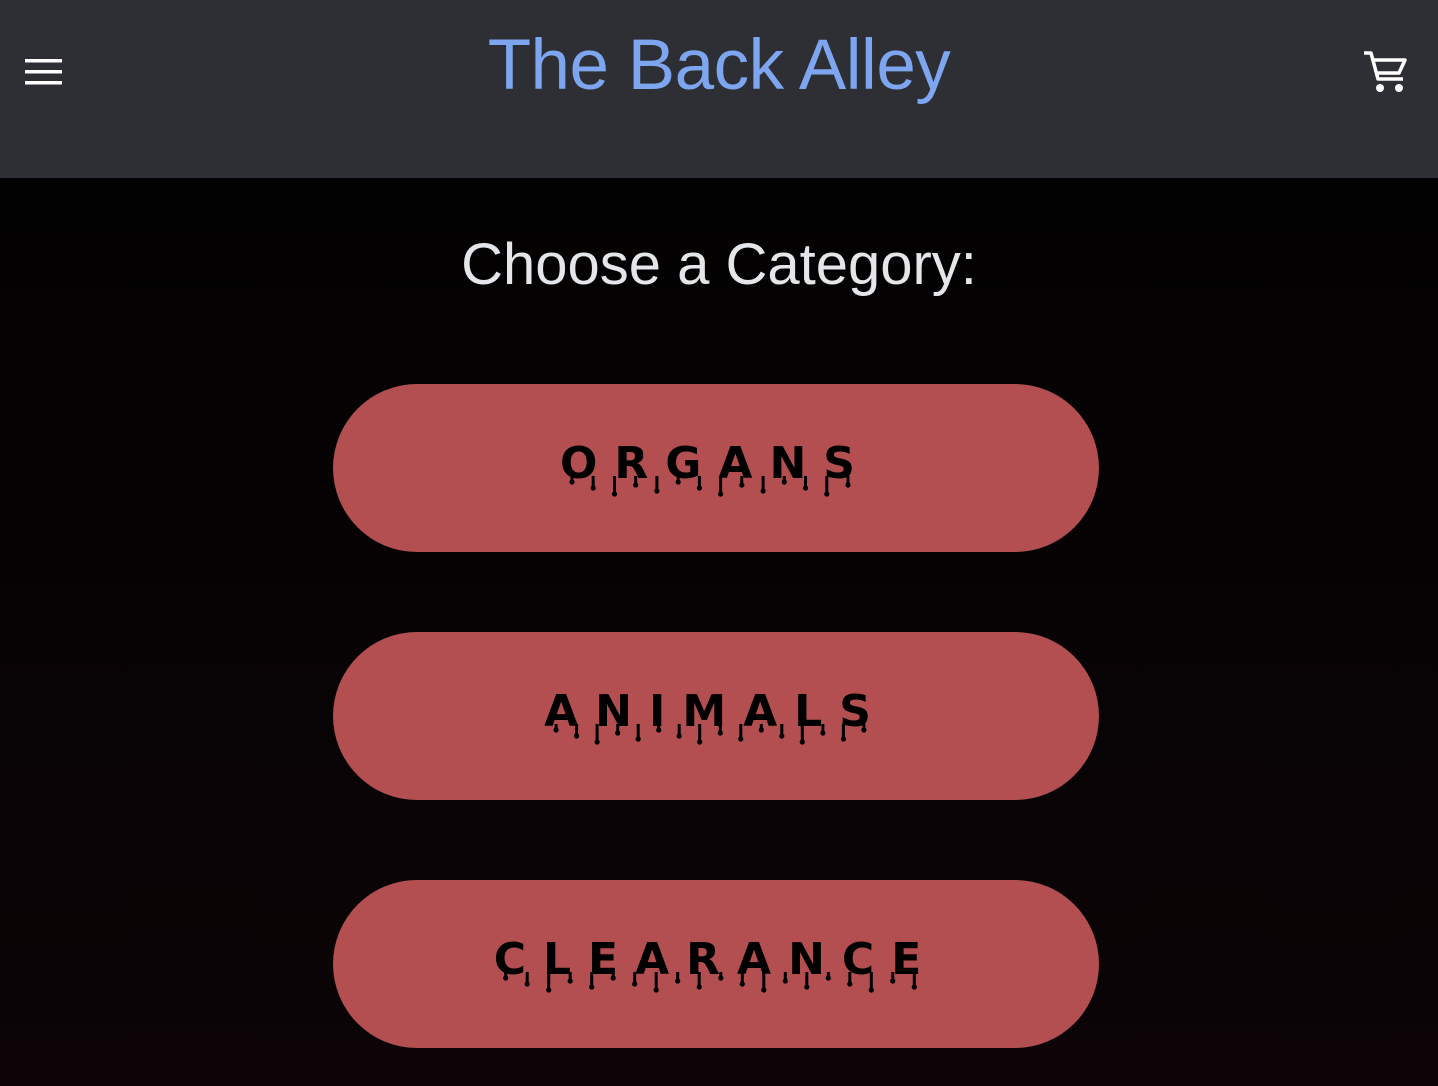 This screenshot has width=1438, height=1086. I want to click on cart-button, so click(1386, 73).